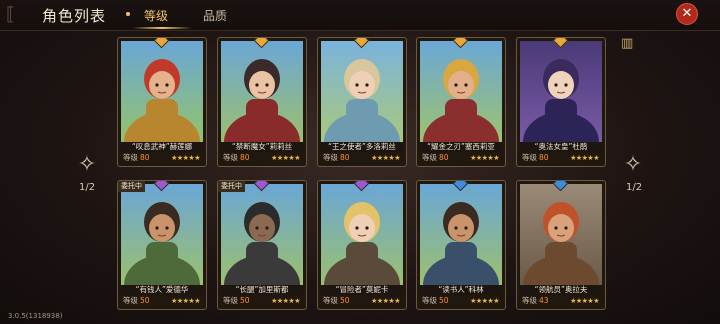 The width and height of the screenshot is (720, 324). Describe the element at coordinates (10, 14) in the screenshot. I see `ornament-icon: ⟦` at that location.